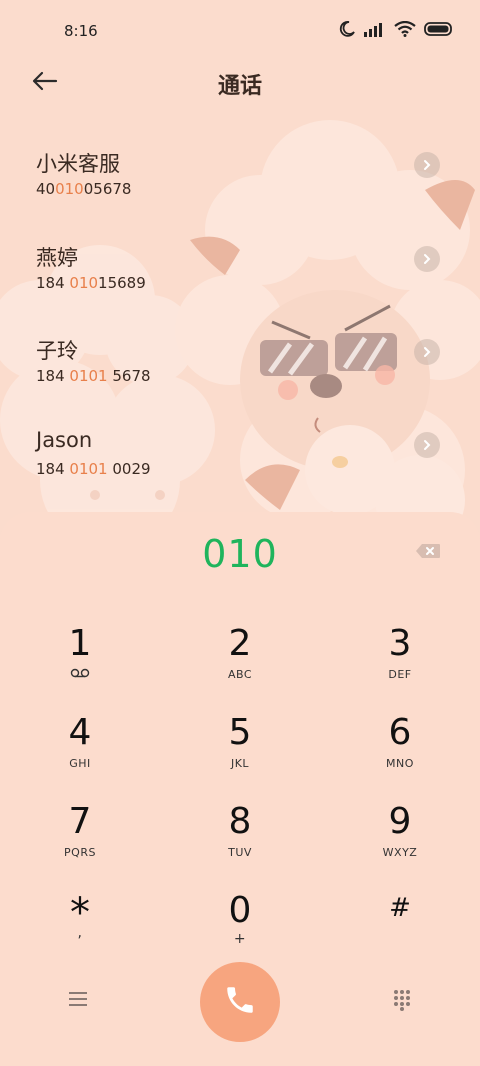 This screenshot has width=480, height=1066. I want to click on signal-icon, so click(375, 31).